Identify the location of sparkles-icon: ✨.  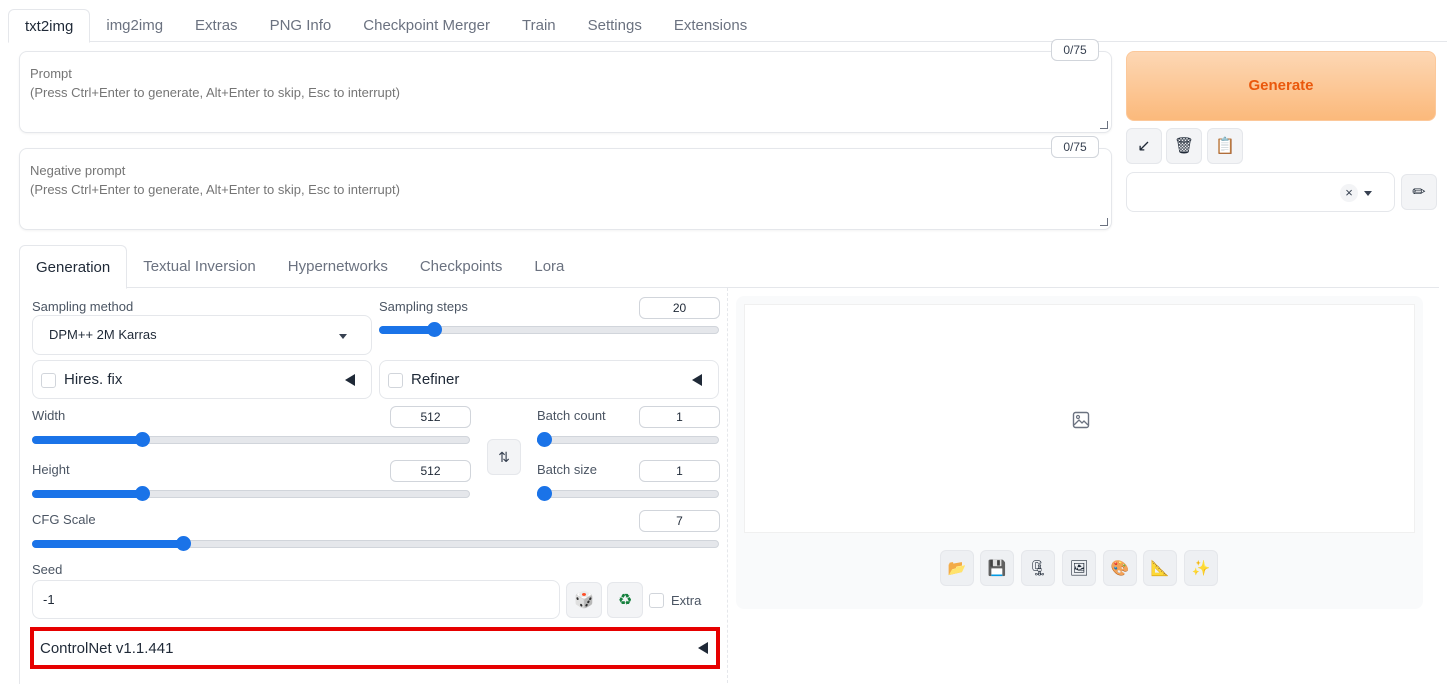
(1201, 568).